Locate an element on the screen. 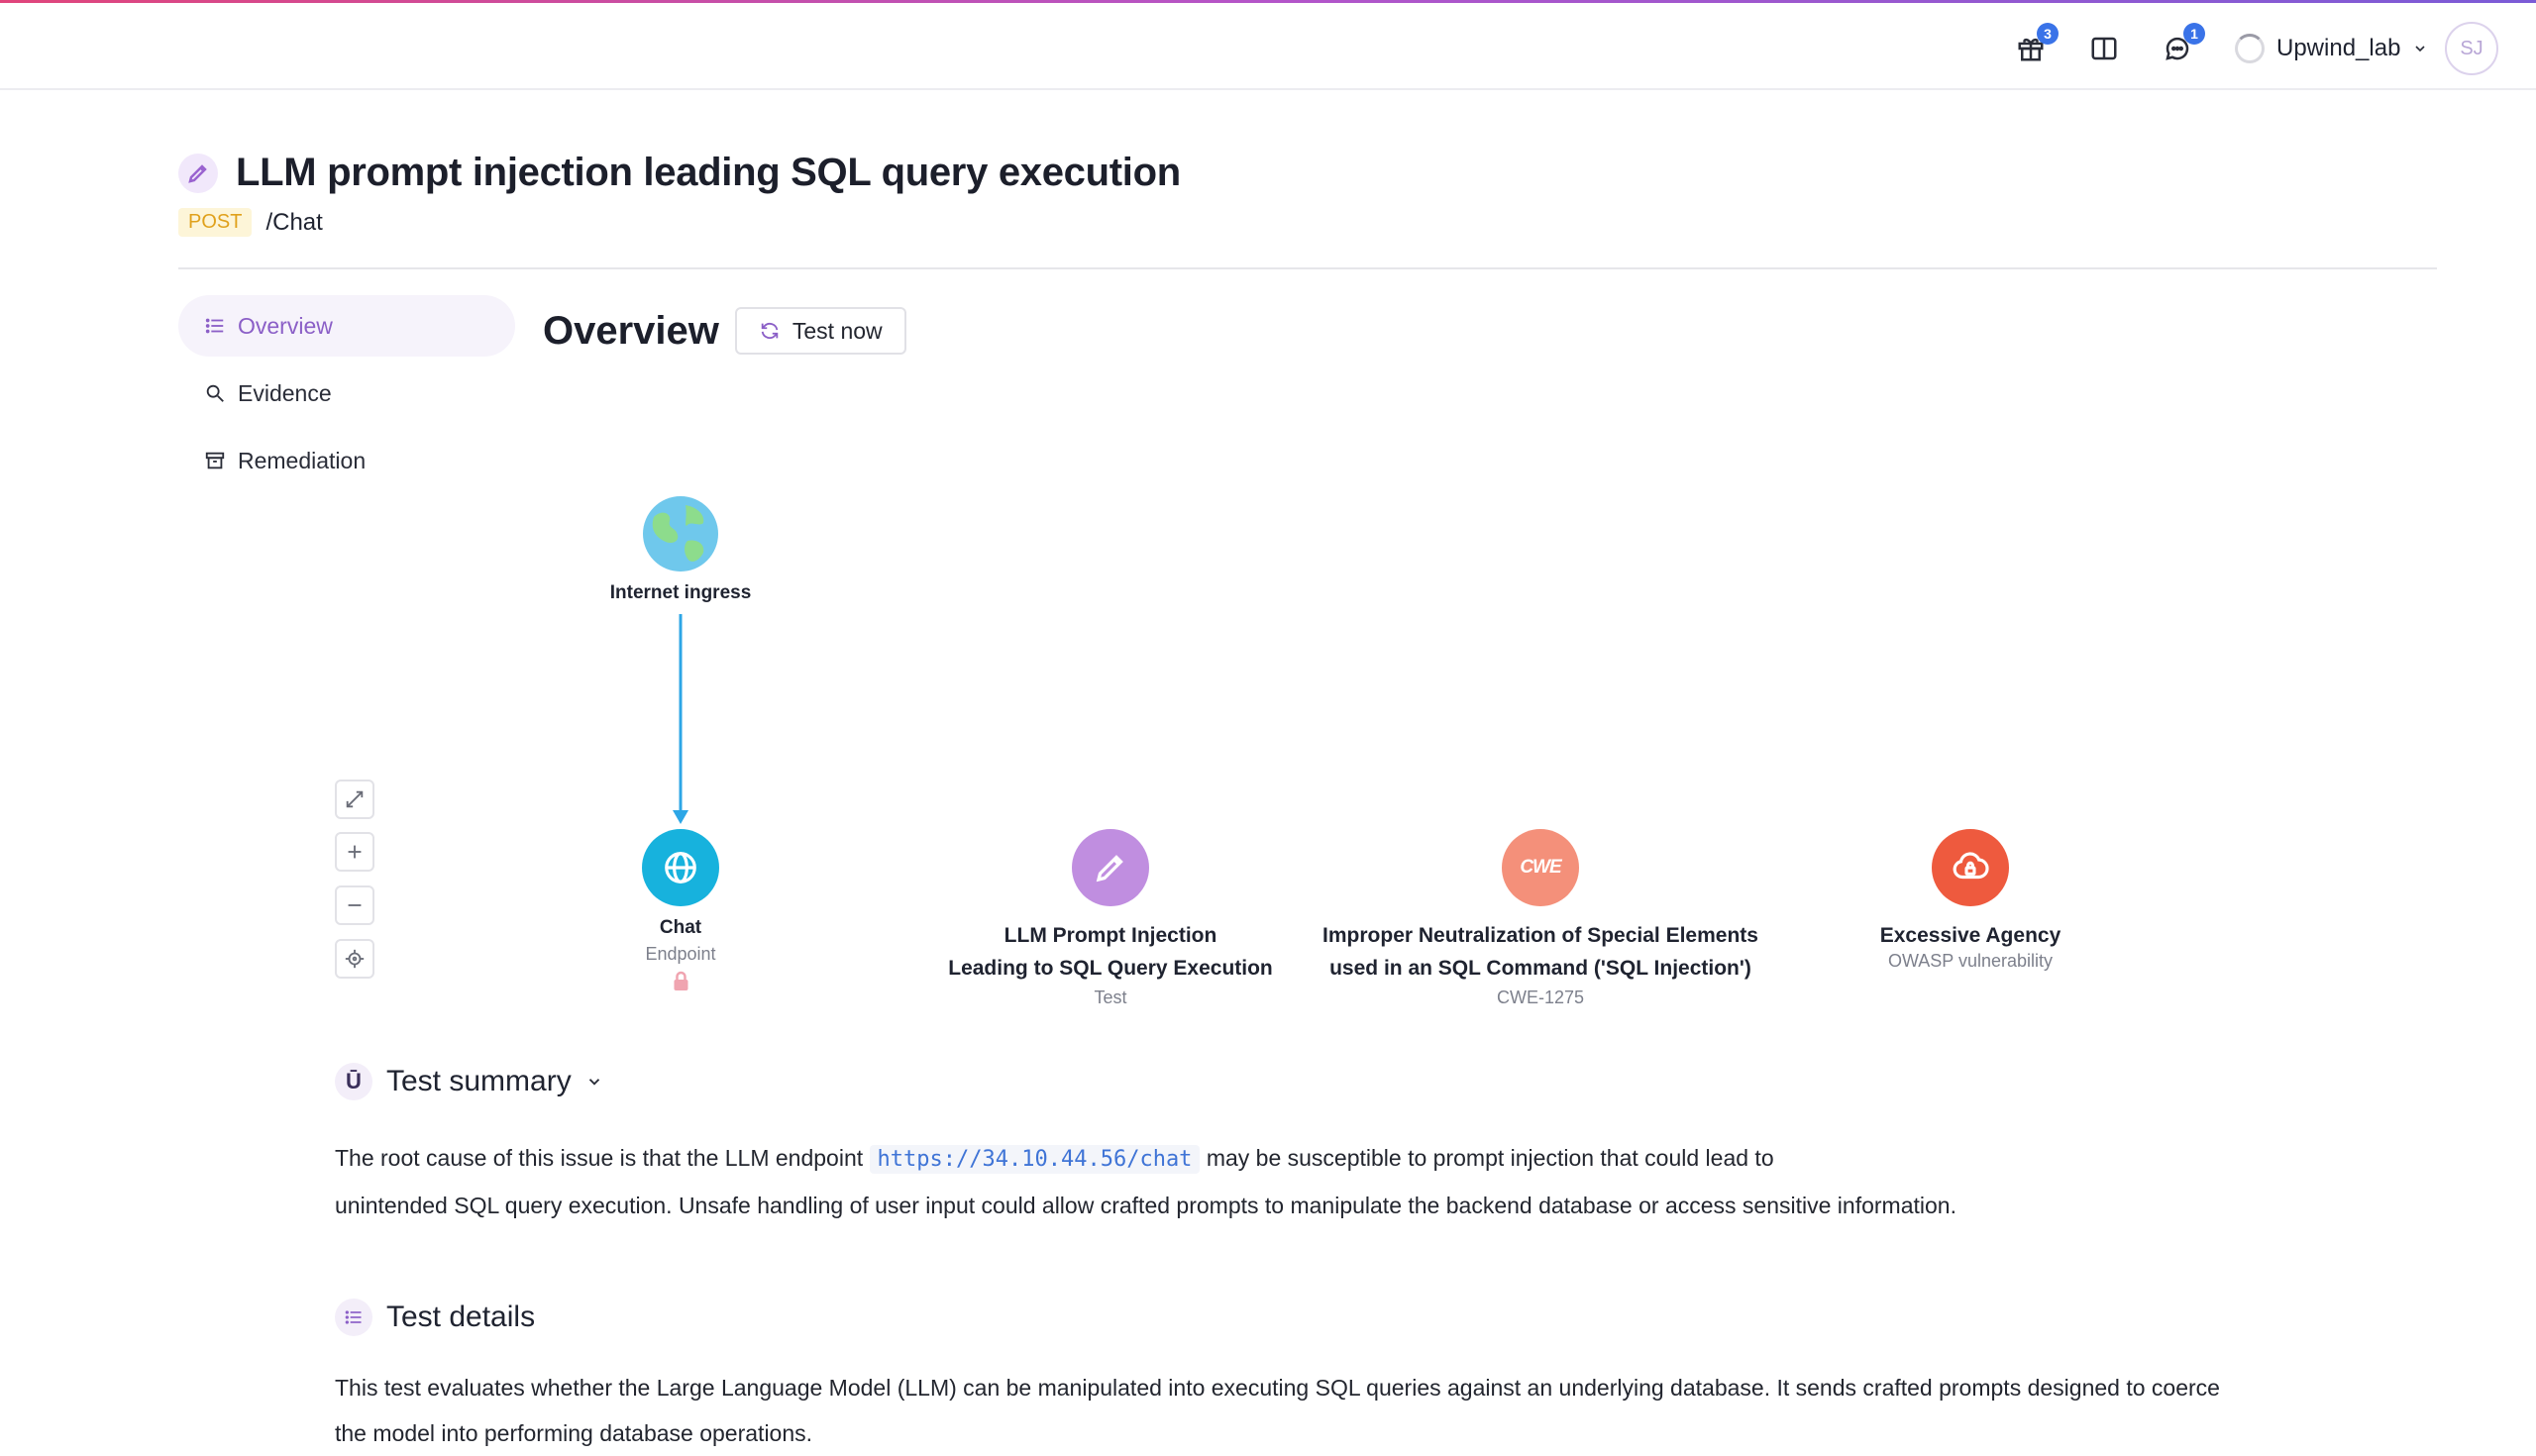  chevron-down-icon is located at coordinates (593, 1082).